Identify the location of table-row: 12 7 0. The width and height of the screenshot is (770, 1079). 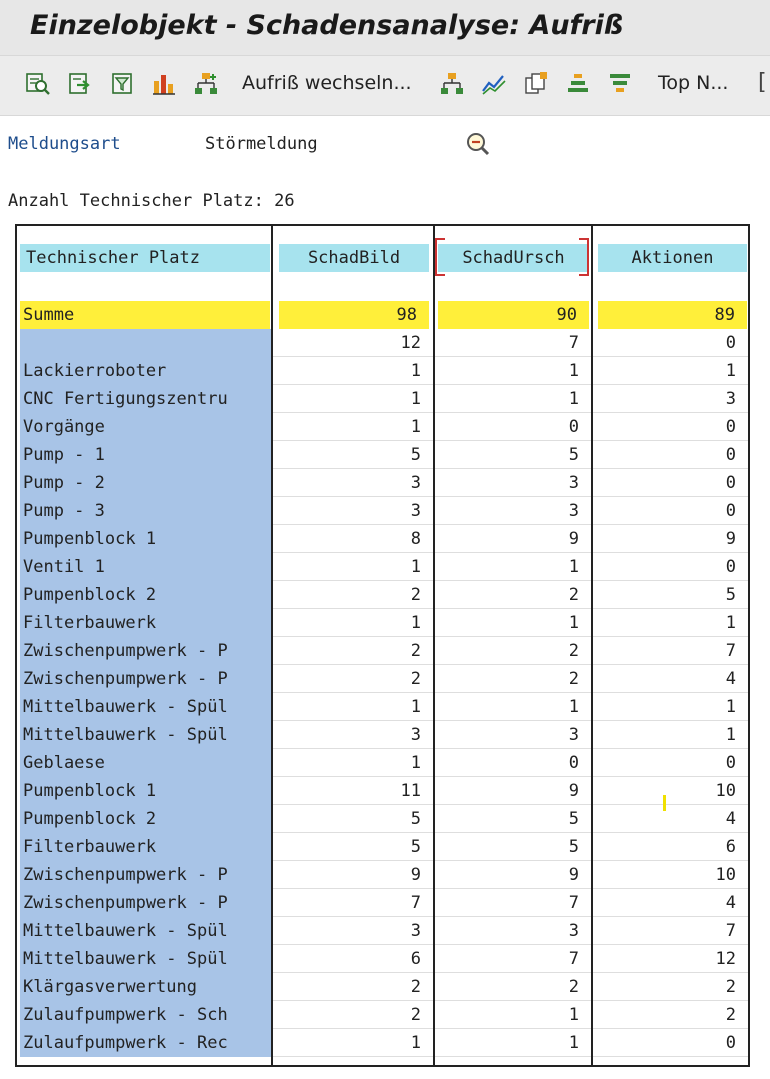
(382, 343).